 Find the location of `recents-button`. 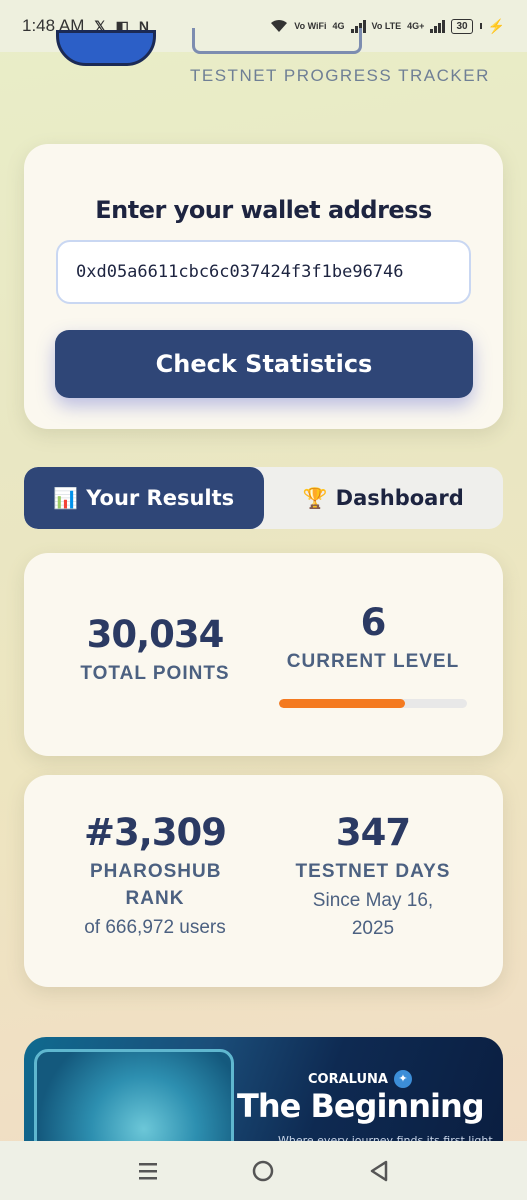

recents-button is located at coordinates (148, 1171).